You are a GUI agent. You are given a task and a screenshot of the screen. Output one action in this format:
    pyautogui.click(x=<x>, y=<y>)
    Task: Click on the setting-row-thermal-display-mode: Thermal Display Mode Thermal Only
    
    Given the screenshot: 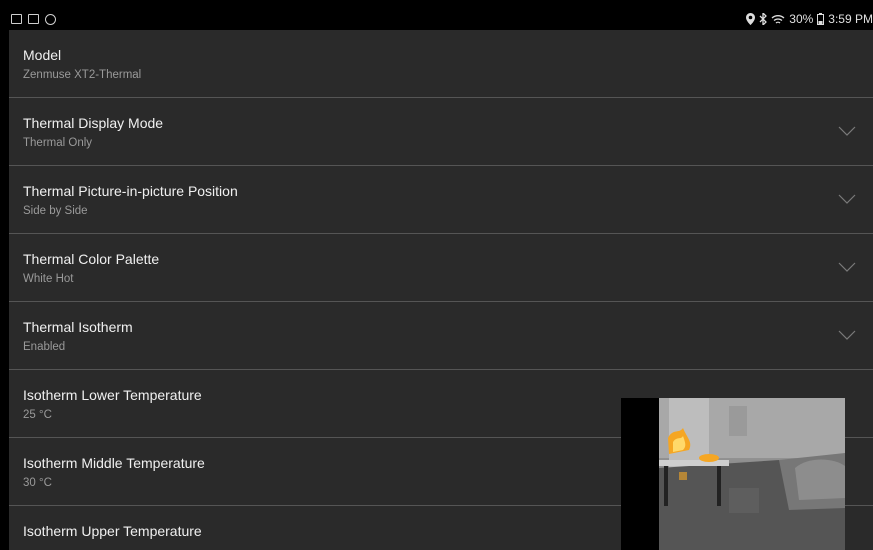 What is the action you would take?
    pyautogui.click(x=441, y=132)
    